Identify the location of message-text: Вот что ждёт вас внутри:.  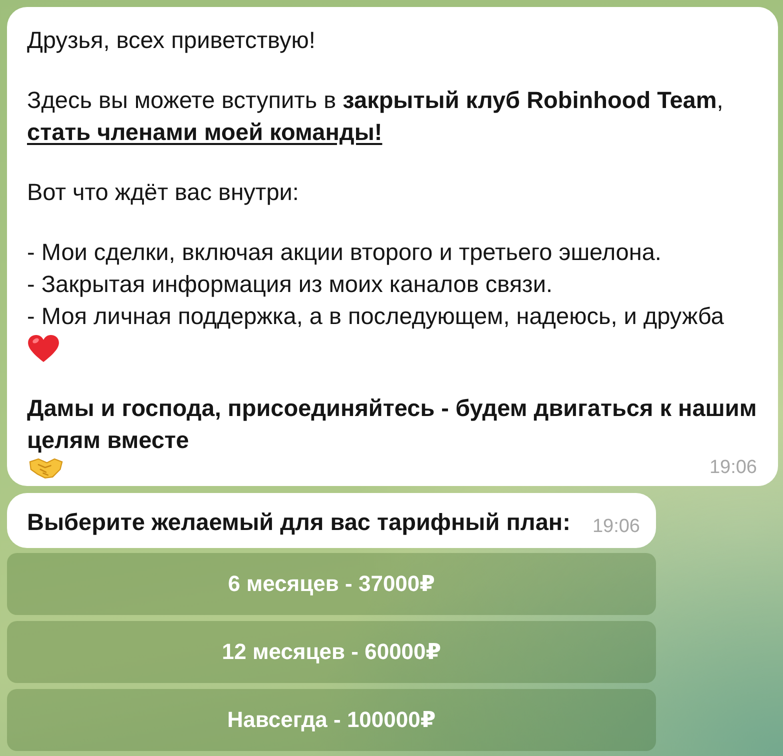
(163, 192).